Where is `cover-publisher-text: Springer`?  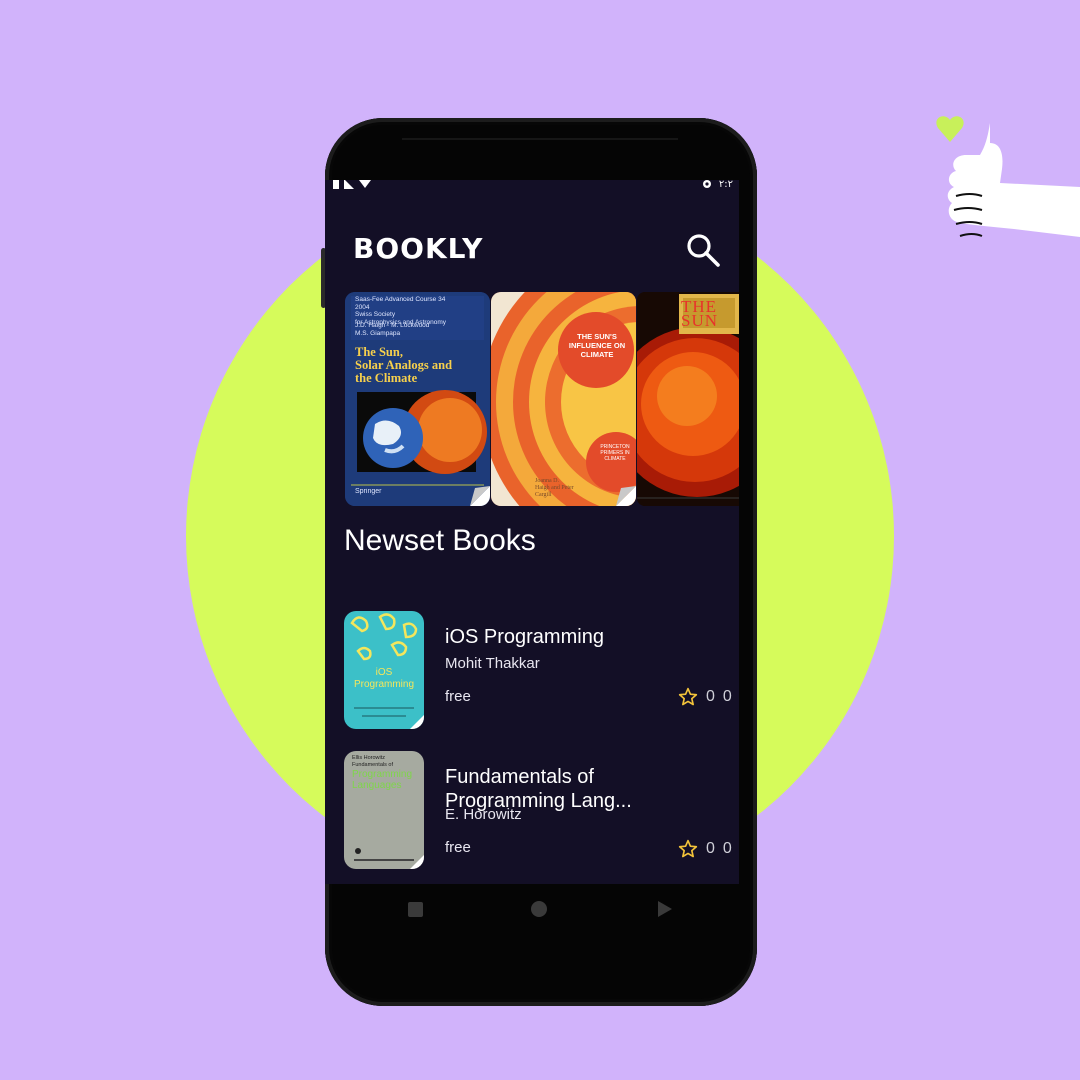 cover-publisher-text: Springer is located at coordinates (368, 491).